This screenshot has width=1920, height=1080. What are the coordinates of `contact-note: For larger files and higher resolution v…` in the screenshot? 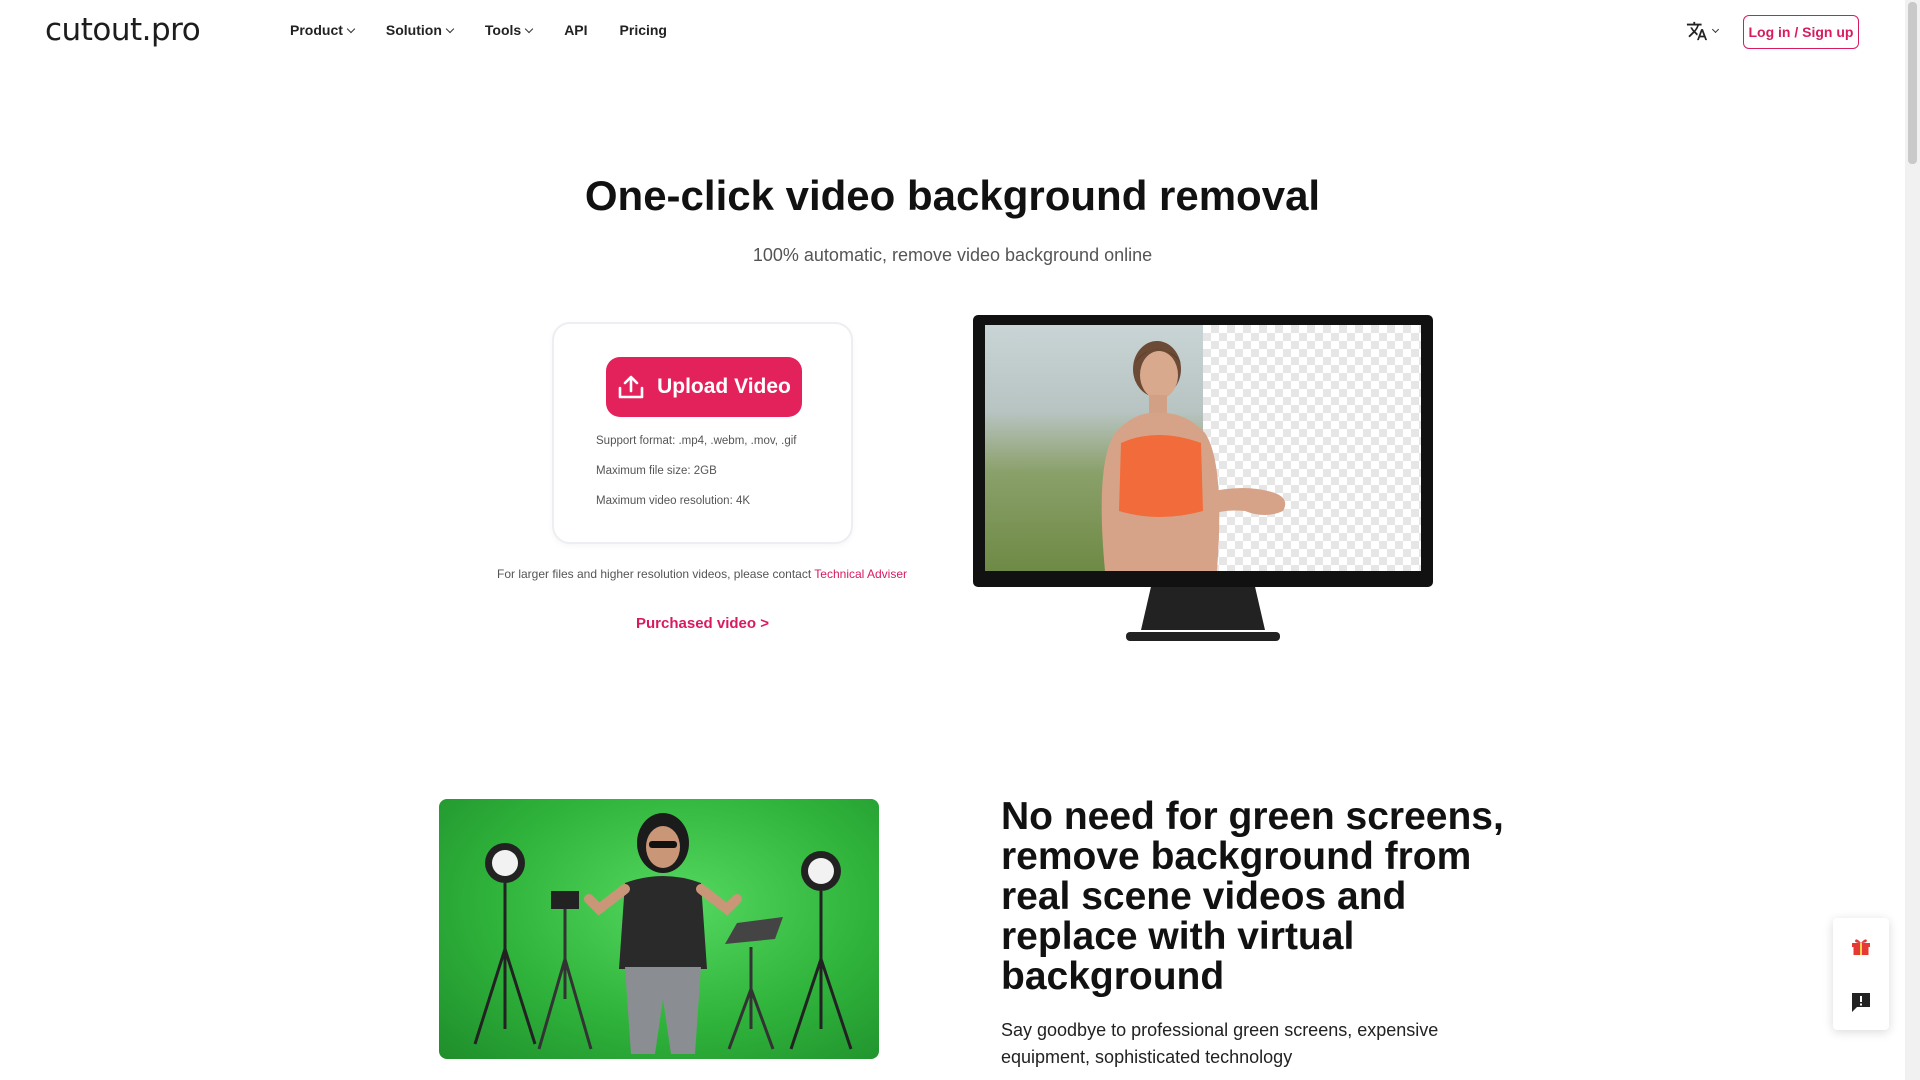 It's located at (702, 574).